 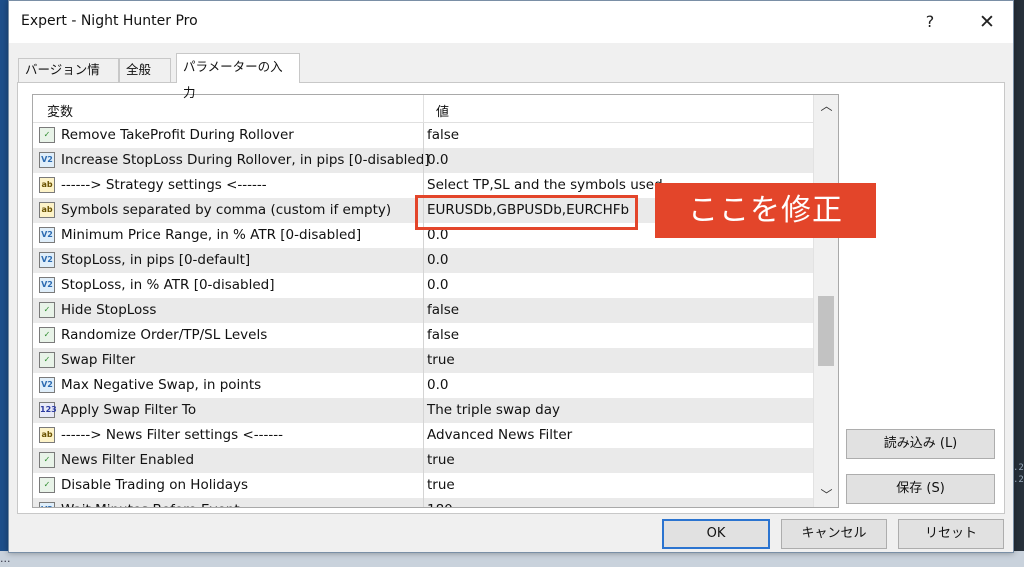 What do you see at coordinates (951, 534) in the screenshot?
I see `reset-button: リセット` at bounding box center [951, 534].